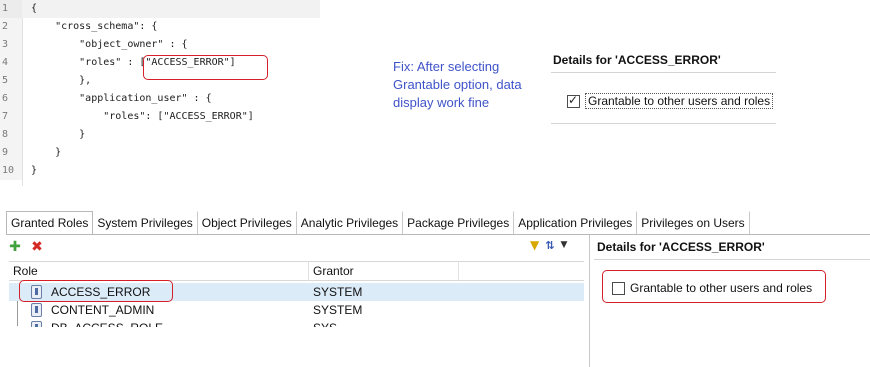 This screenshot has height=367, width=870. Describe the element at coordinates (325, 323) in the screenshot. I see `grantor-cell: SYS` at that location.